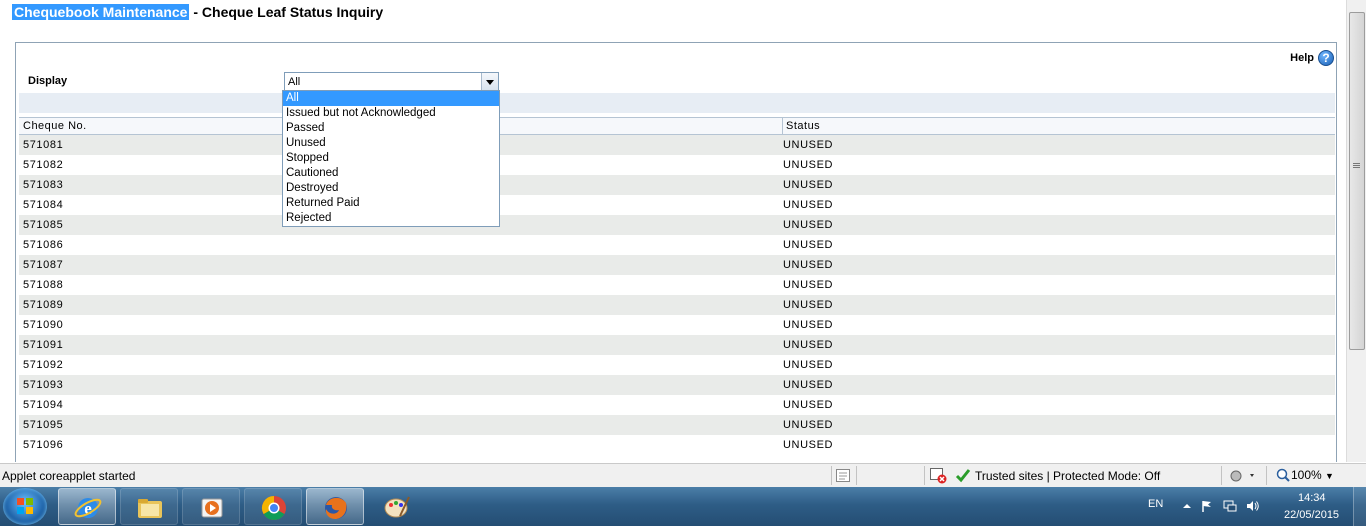  I want to click on volume-icon, so click(1253, 506).